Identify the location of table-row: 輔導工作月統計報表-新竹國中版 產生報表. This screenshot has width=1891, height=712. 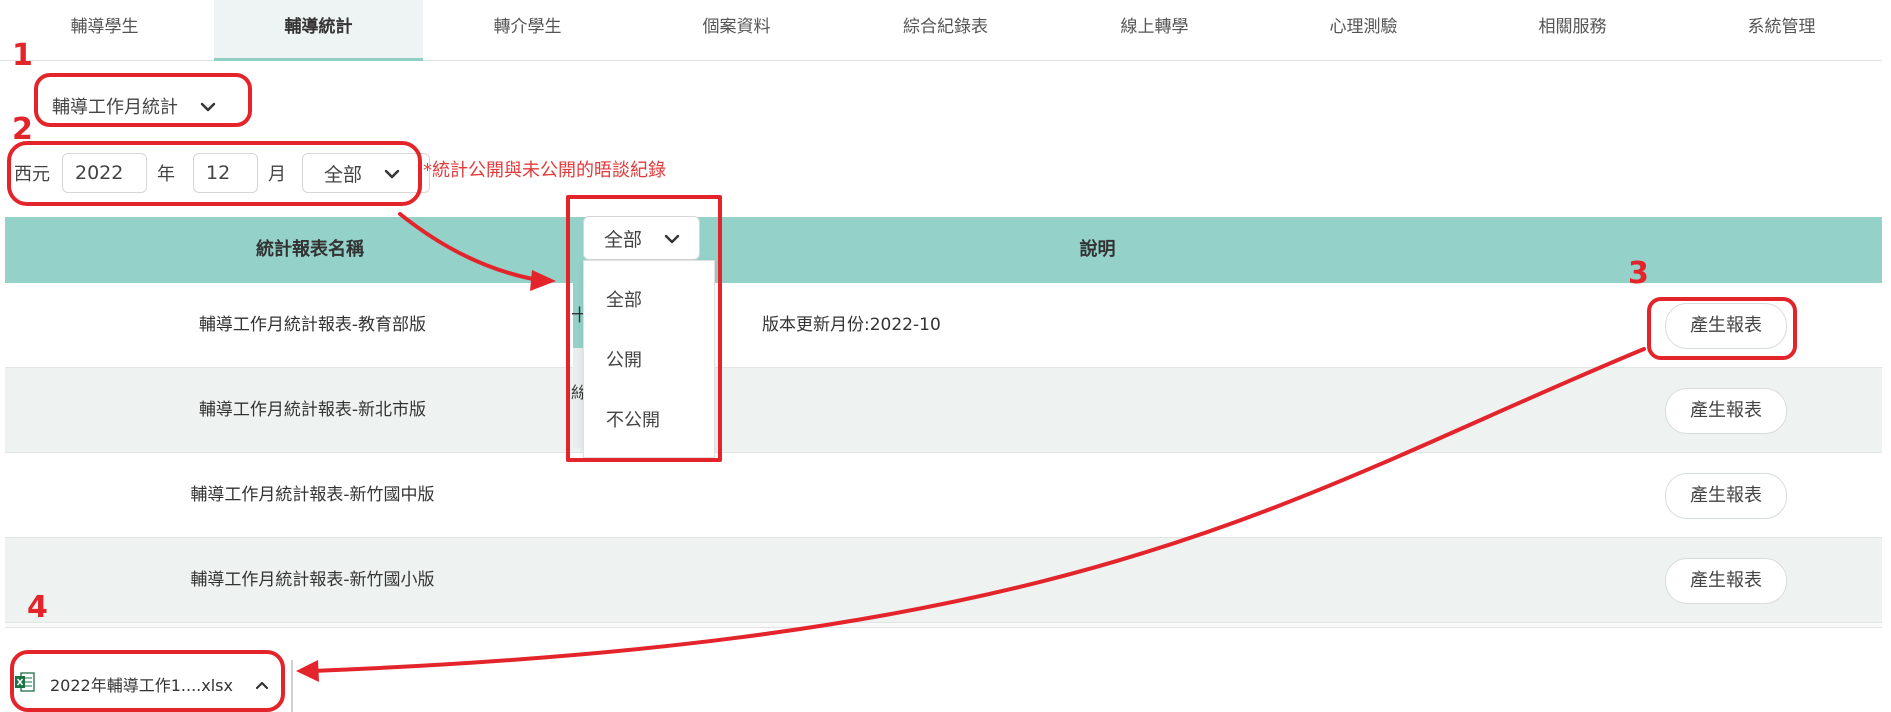
(943, 495).